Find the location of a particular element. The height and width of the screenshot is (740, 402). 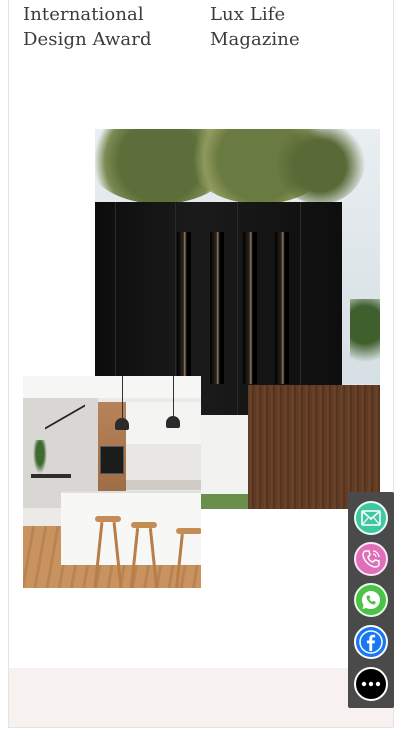

email-button is located at coordinates (371, 518).